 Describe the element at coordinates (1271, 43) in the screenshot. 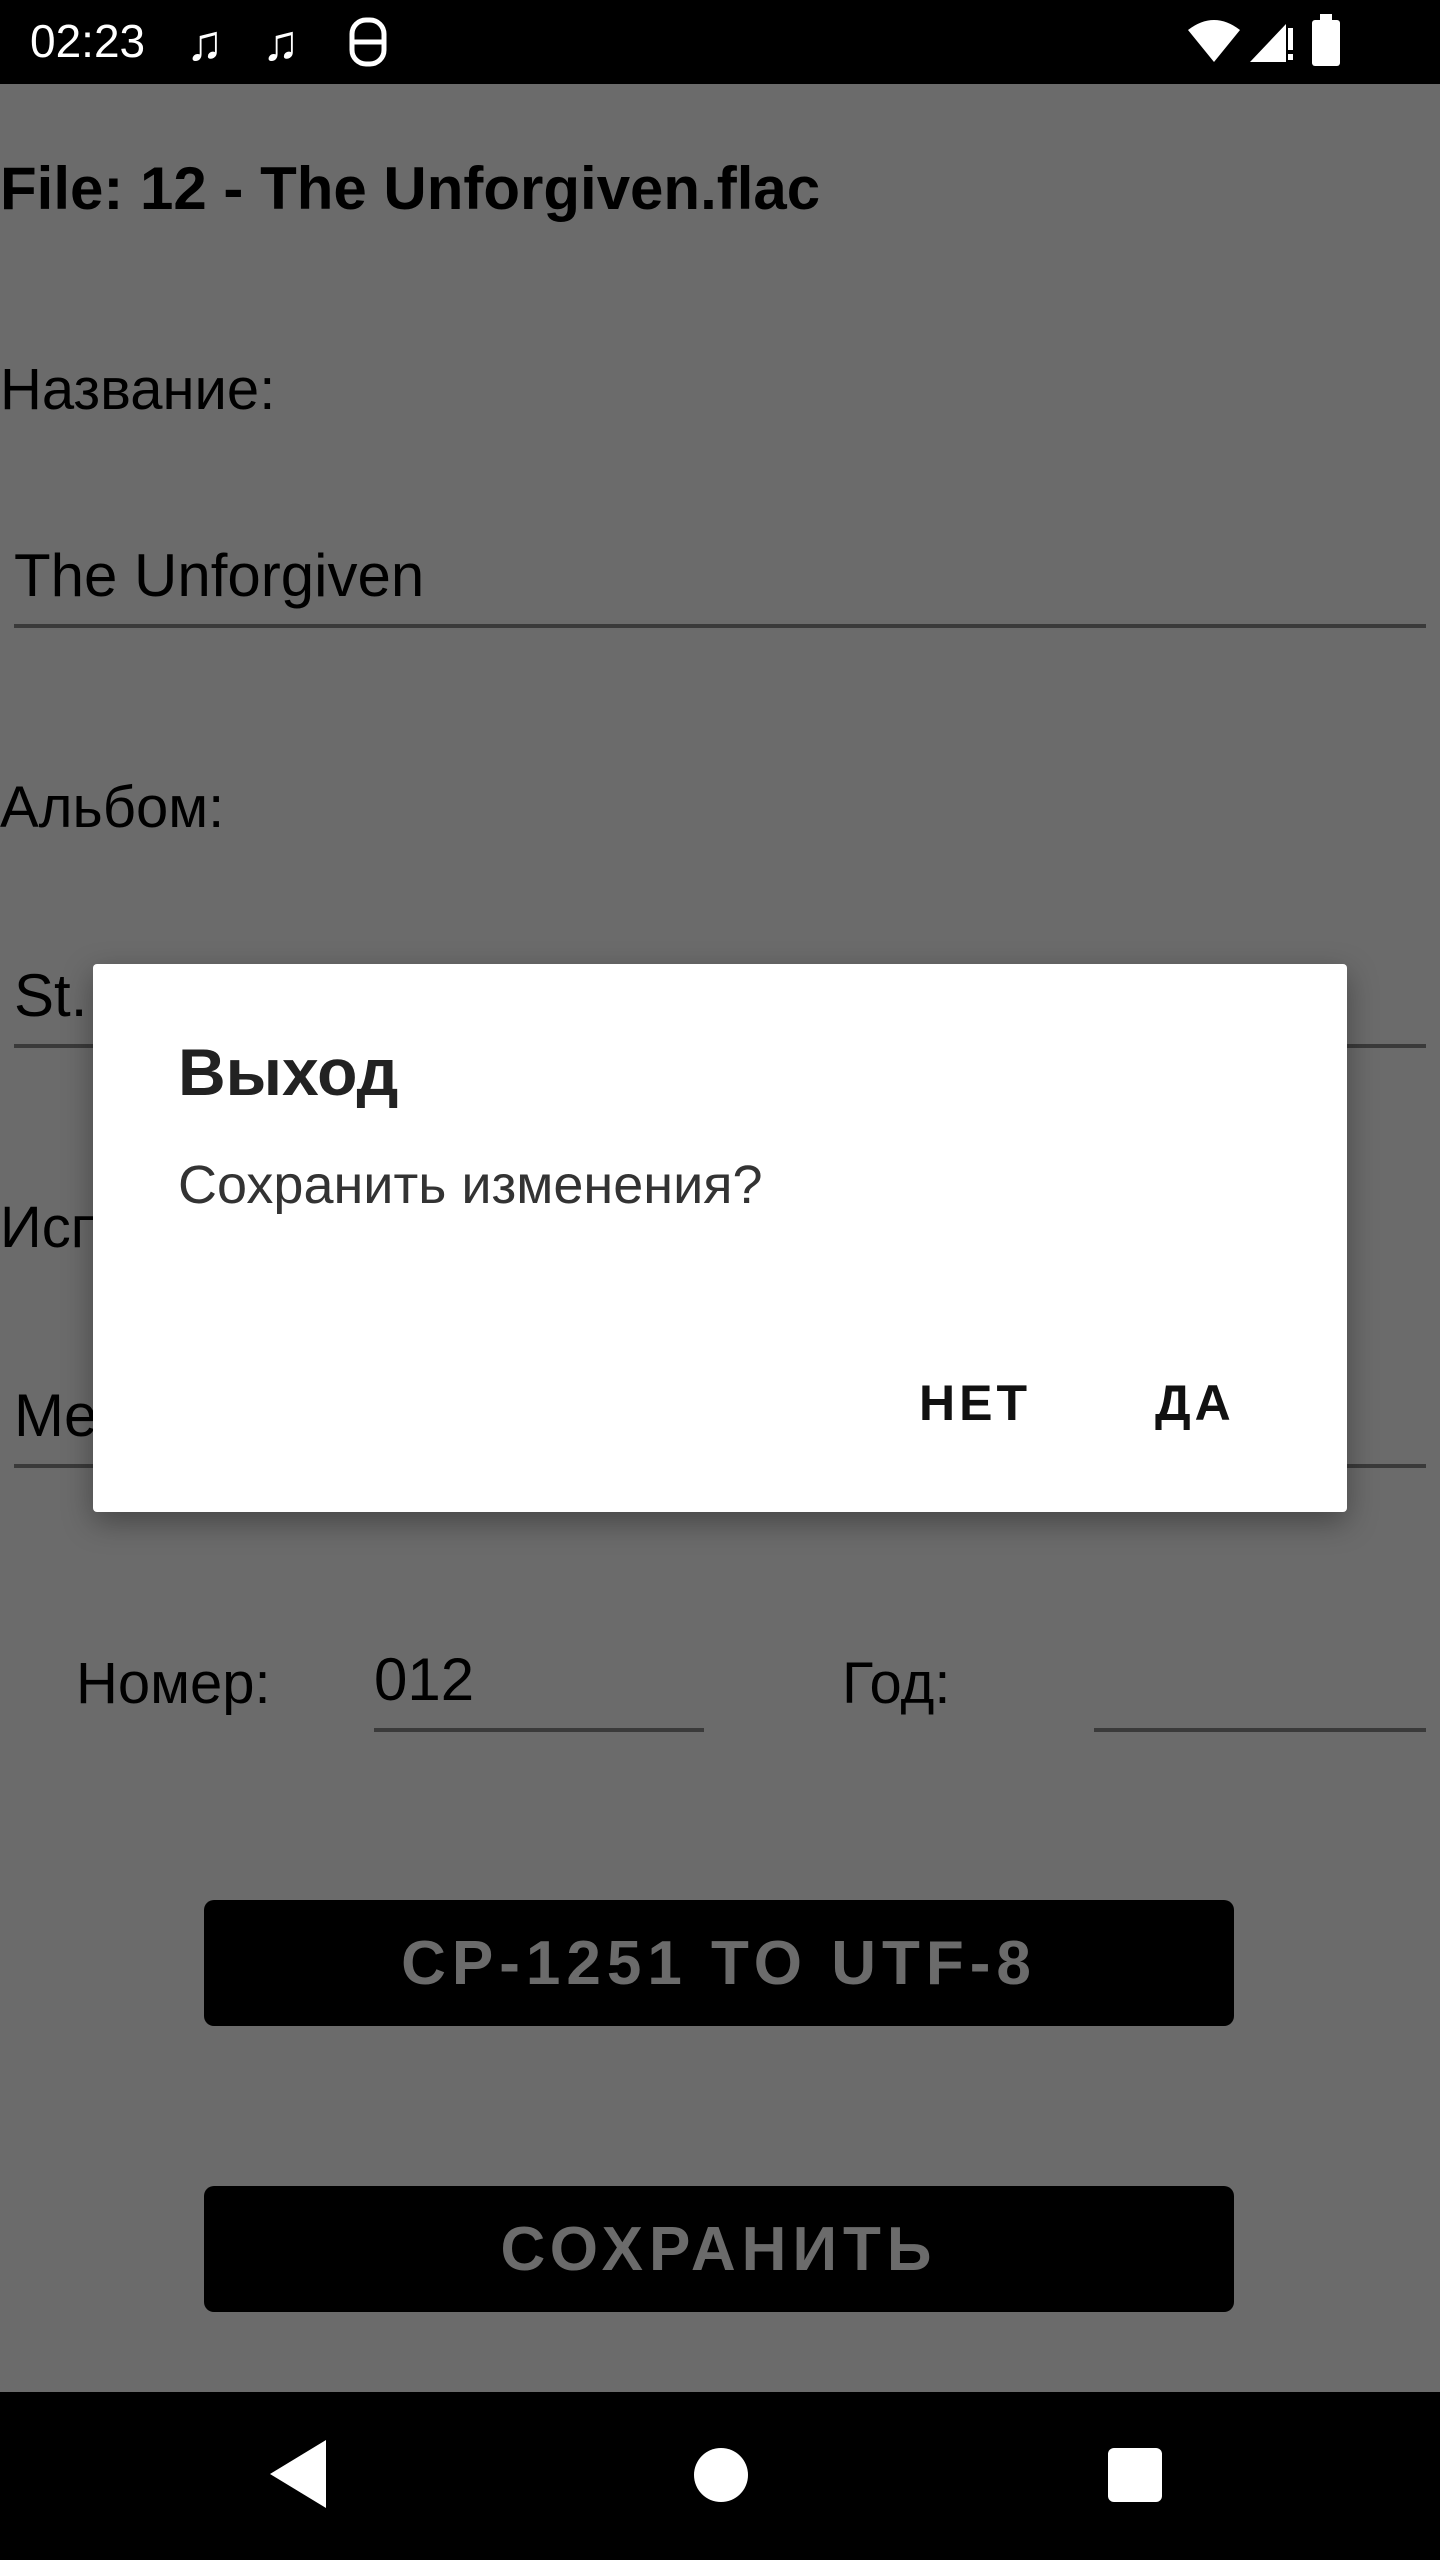

I see `signal-icon` at that location.